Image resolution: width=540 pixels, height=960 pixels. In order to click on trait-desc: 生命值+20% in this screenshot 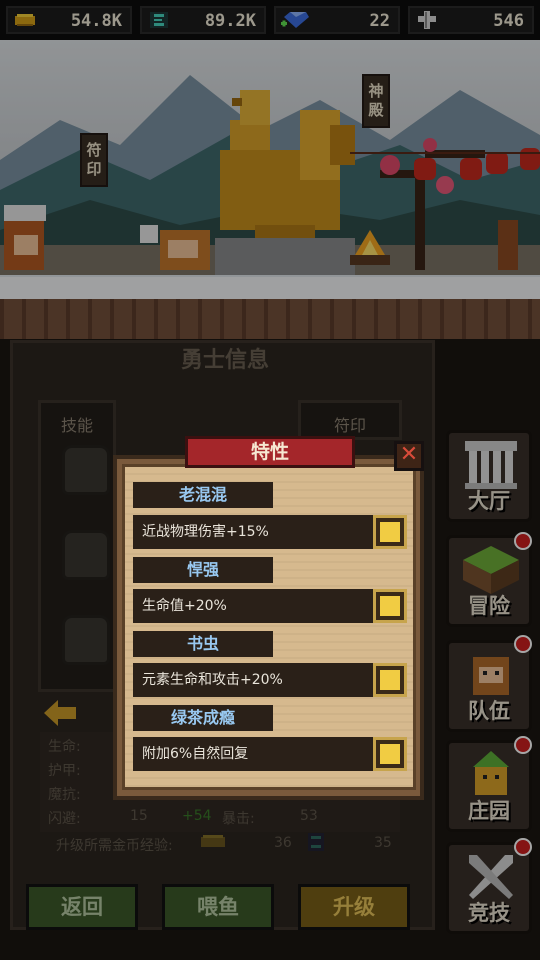, I will do `click(253, 606)`.